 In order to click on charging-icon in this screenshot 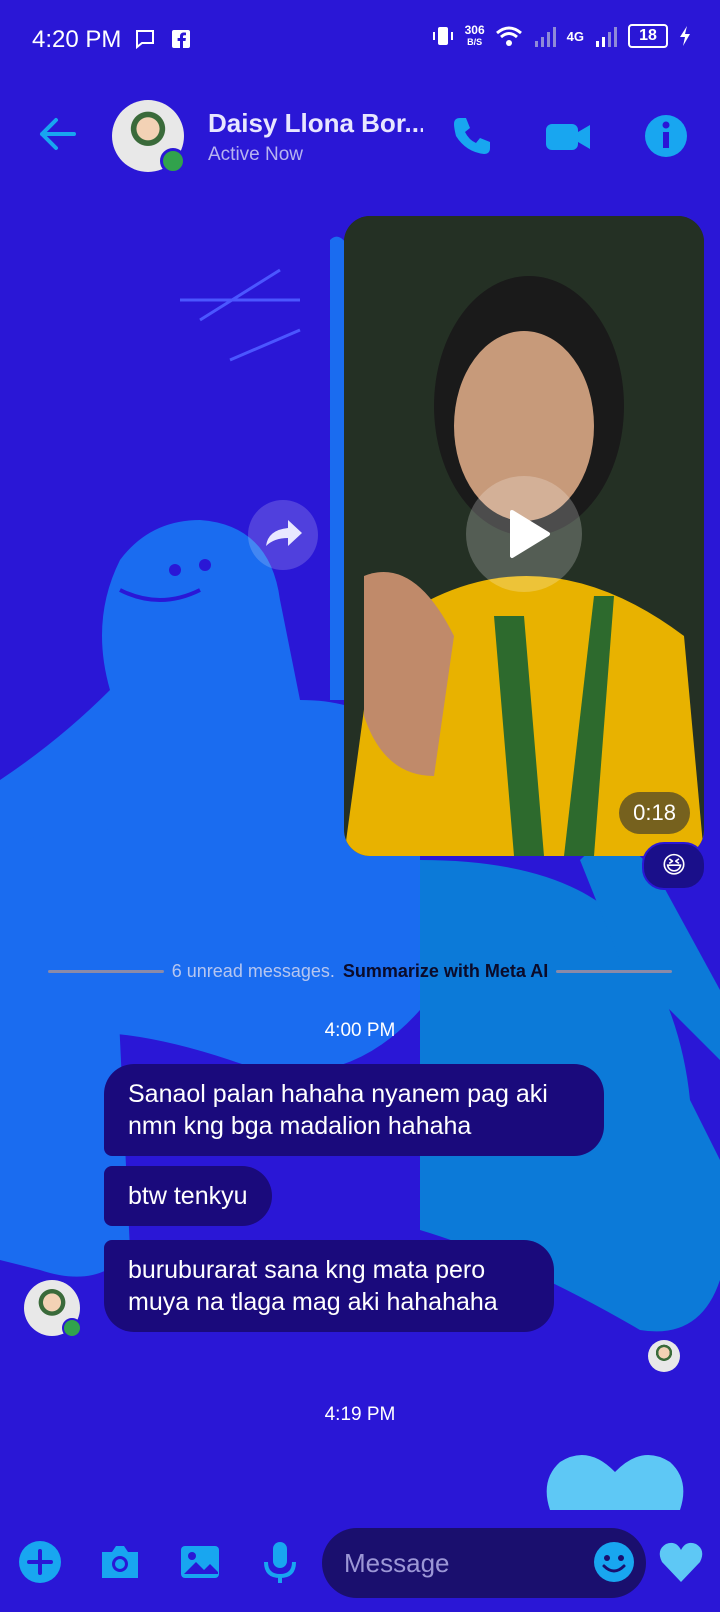, I will do `click(685, 36)`.